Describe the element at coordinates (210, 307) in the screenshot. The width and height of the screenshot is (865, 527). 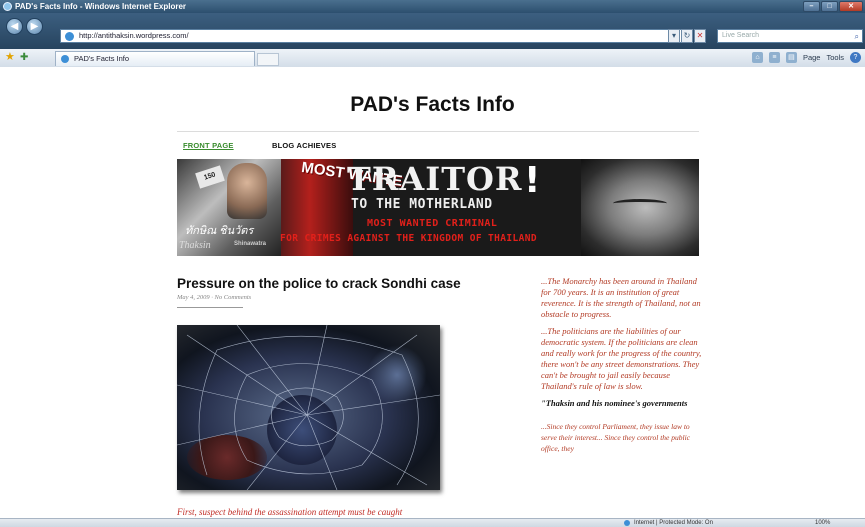
I see `post-divider` at that location.